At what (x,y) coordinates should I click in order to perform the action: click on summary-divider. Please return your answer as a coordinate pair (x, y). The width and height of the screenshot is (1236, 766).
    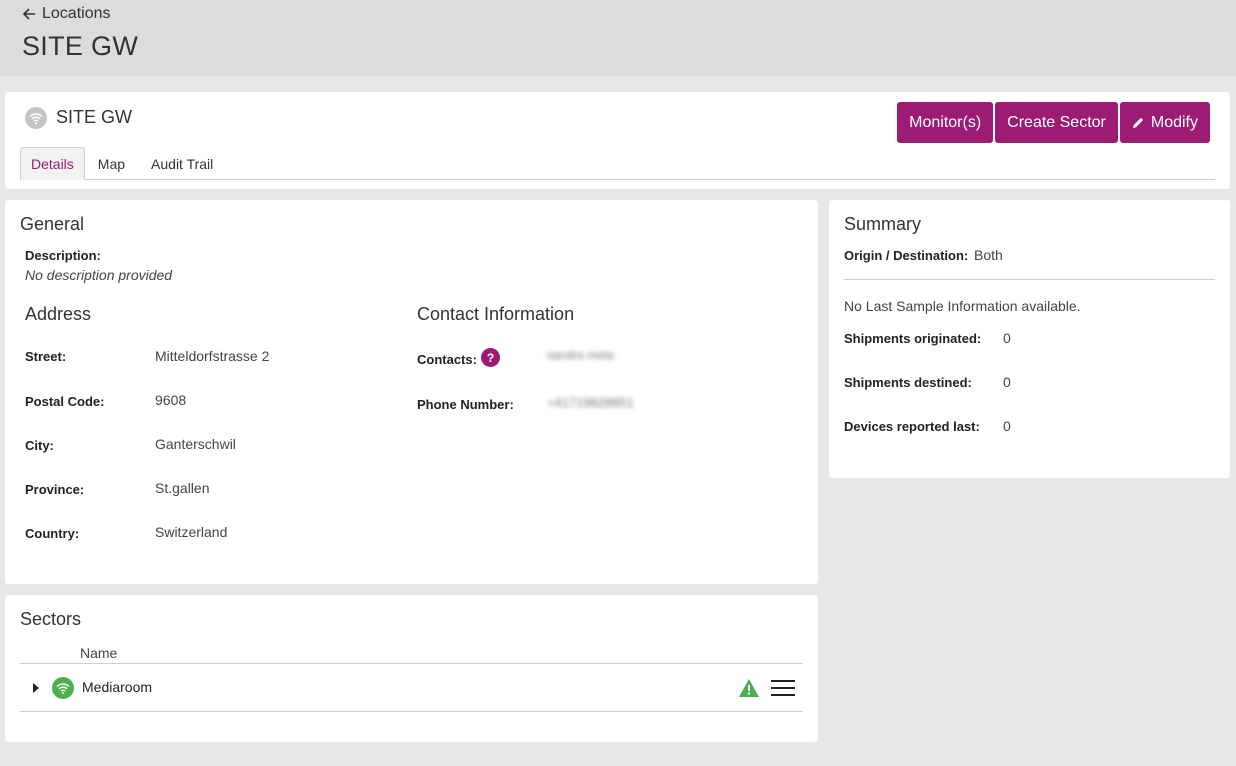
    Looking at the image, I should click on (1029, 279).